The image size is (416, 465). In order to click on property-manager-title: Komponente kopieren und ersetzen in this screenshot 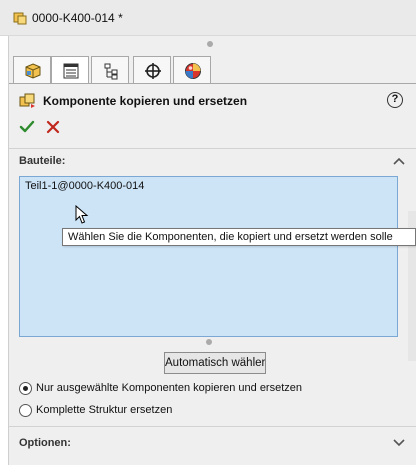, I will do `click(145, 101)`.